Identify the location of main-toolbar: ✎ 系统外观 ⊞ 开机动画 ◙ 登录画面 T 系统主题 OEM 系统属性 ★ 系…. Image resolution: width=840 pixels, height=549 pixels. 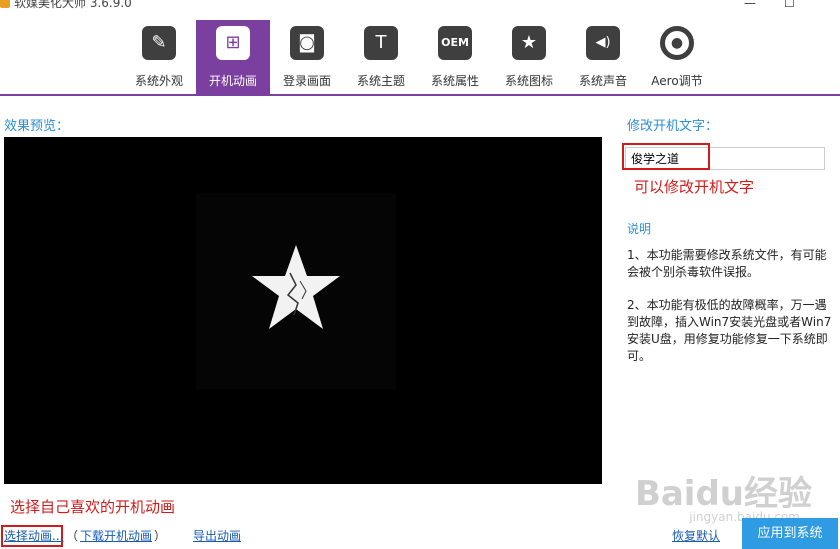
(420, 55).